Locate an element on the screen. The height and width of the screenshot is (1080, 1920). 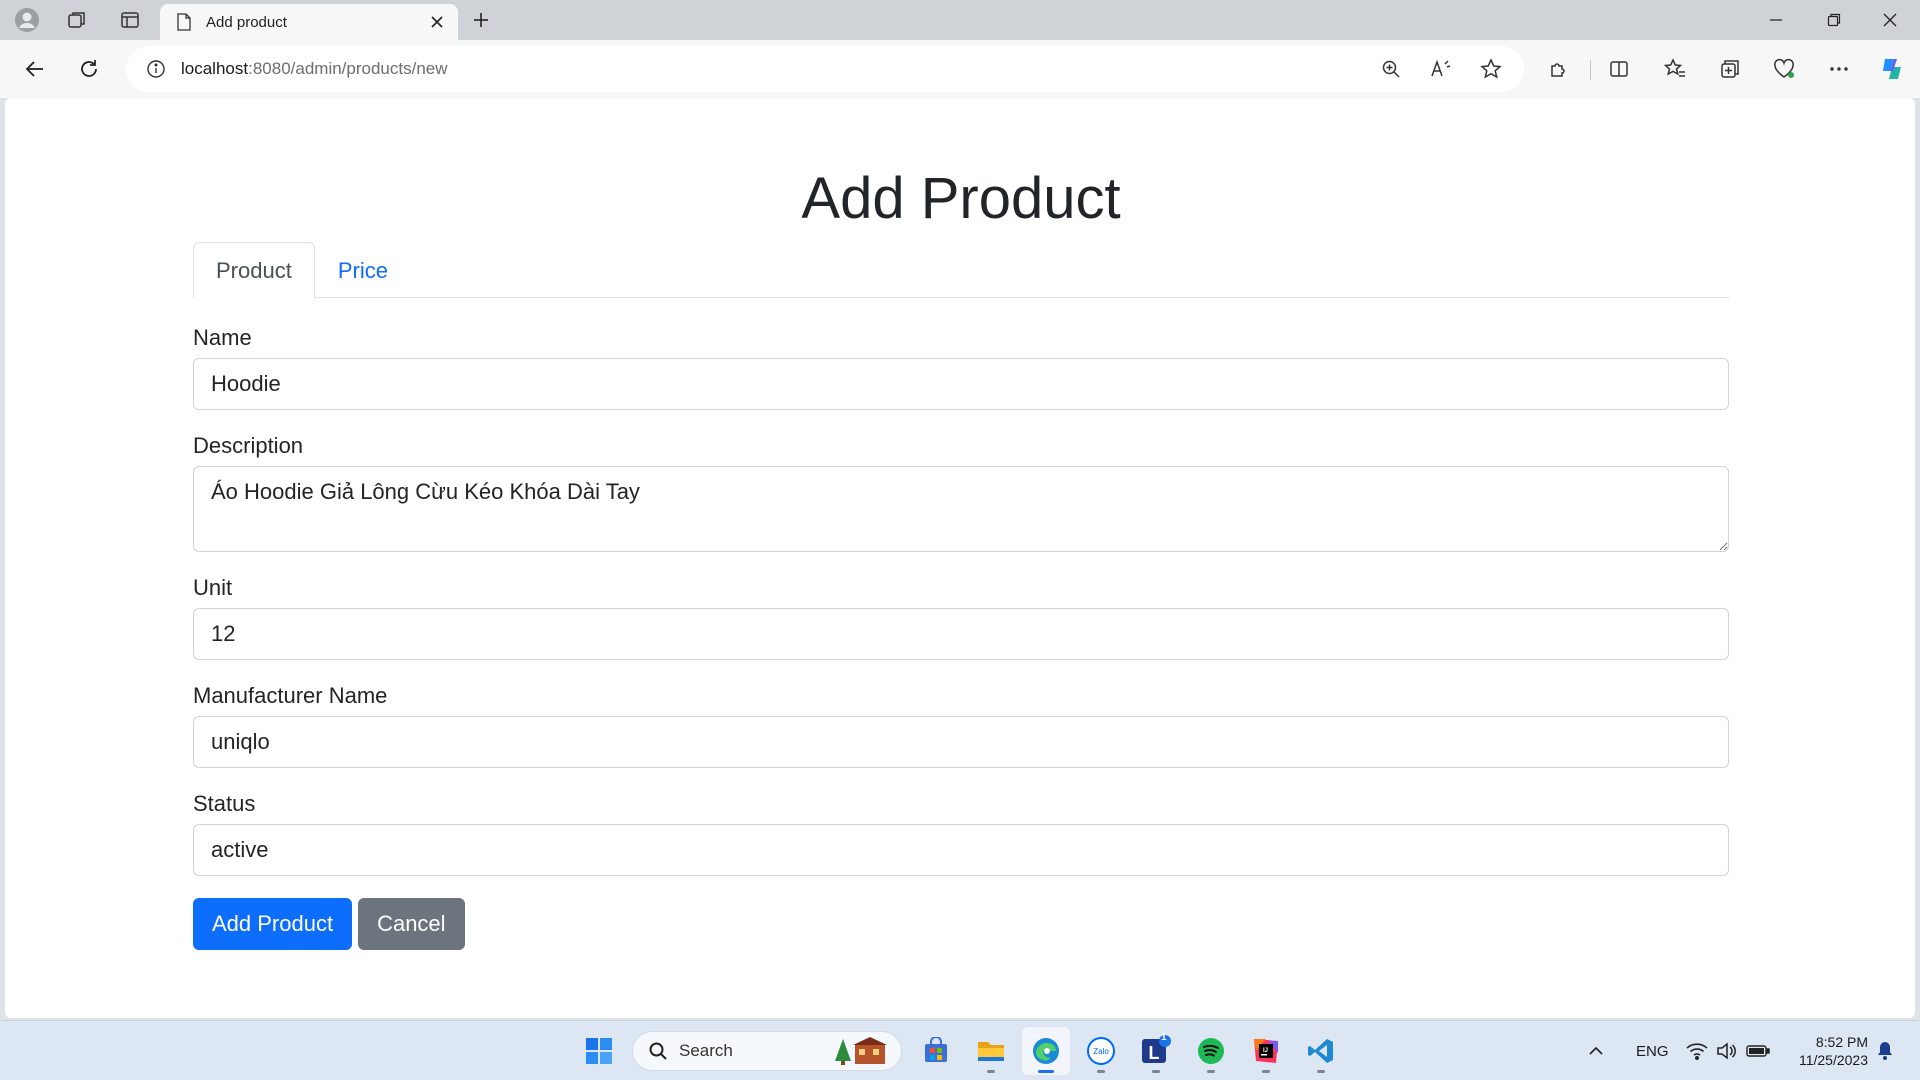
browser-tab-active: Add product is located at coordinates (309, 22).